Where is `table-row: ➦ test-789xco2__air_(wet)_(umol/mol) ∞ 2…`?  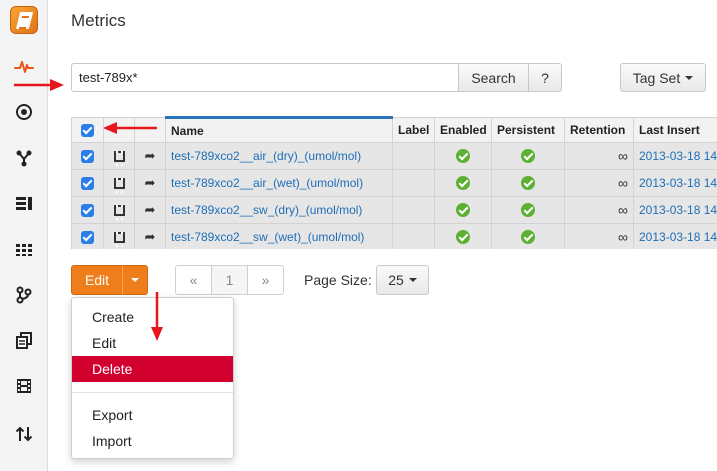
table-row: ➦ test-789xco2__air_(wet)_(umol/mol) ∞ 2… is located at coordinates (394, 183).